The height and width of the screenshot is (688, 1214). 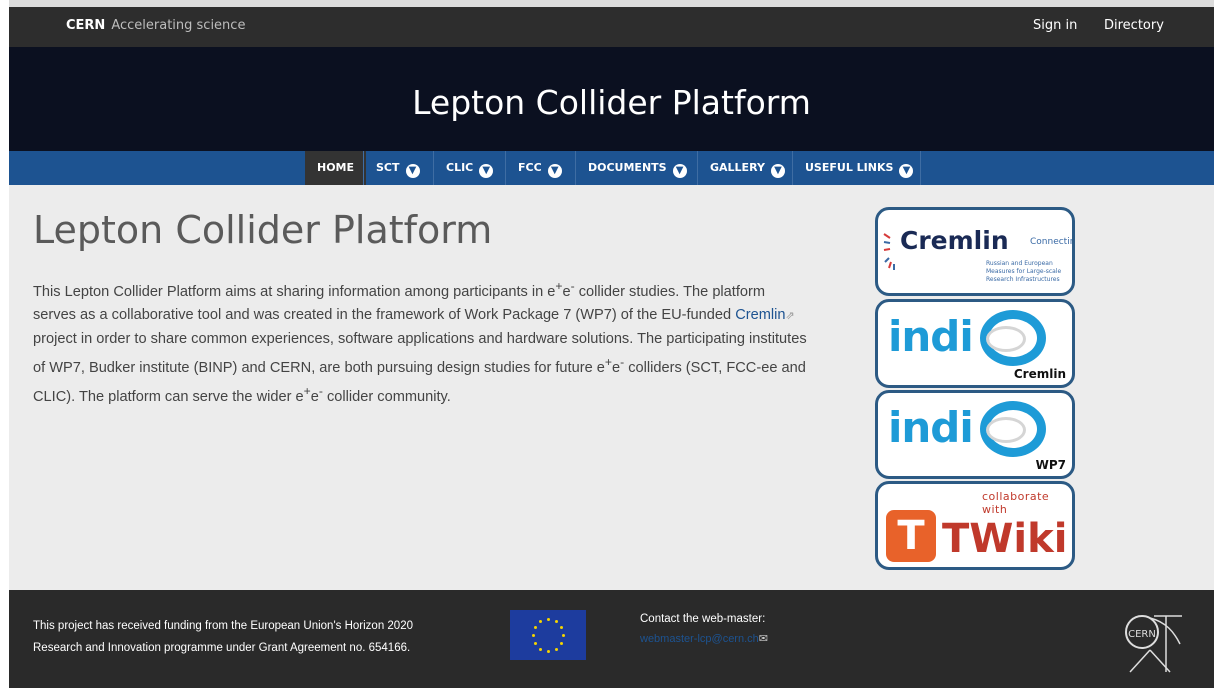 I want to click on cremlin-link: Cremlin, so click(x=760, y=315).